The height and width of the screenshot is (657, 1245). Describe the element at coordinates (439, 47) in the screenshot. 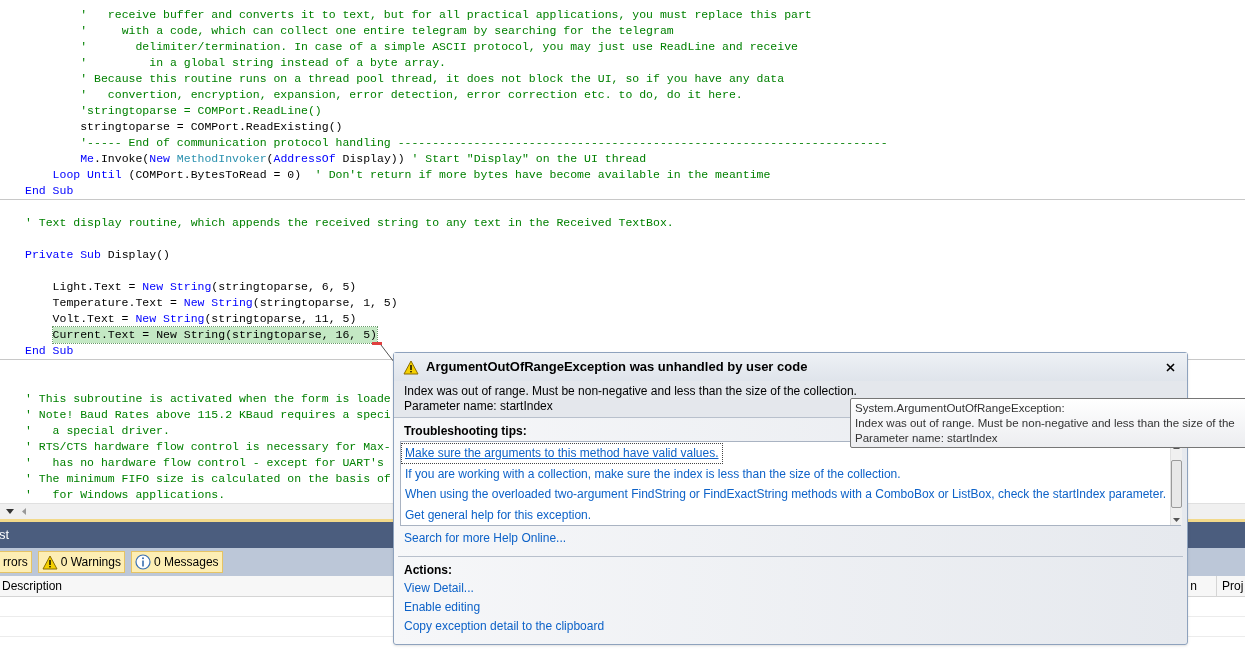

I see `code-line: ' delimiter/termination. In case of a simple ASCII protocol, you may just use ReadLine and receive` at that location.